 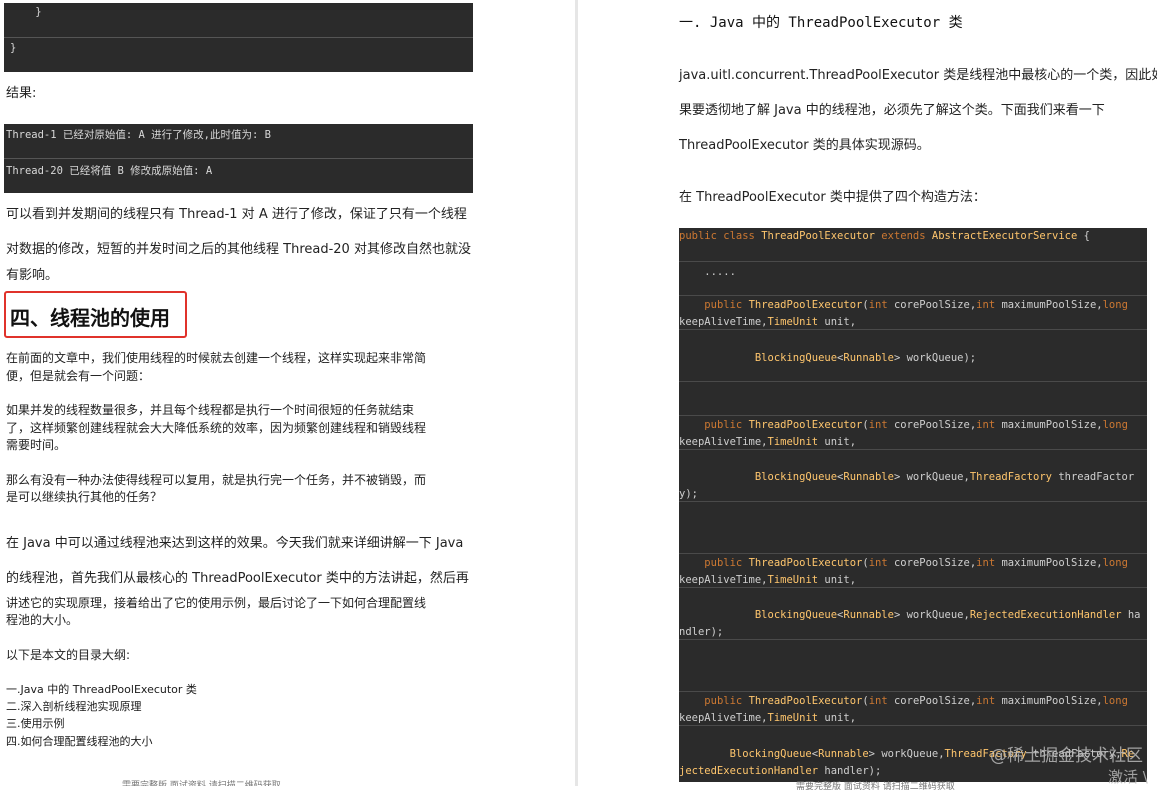 I want to click on code-row: BlockingQueue<Runnable> workQueue);, so click(x=913, y=356).